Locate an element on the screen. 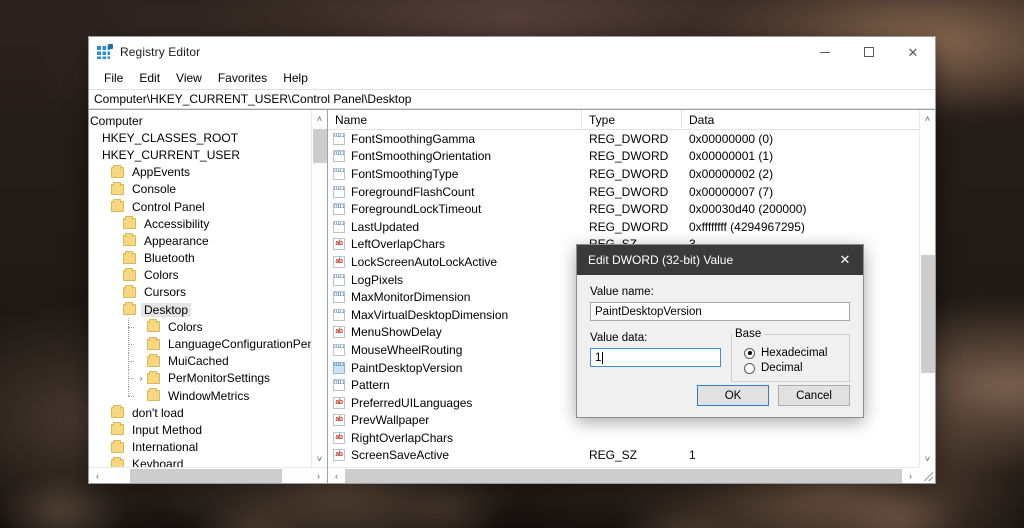 The width and height of the screenshot is (1024, 528). window-controls: ✕ is located at coordinates (869, 52).